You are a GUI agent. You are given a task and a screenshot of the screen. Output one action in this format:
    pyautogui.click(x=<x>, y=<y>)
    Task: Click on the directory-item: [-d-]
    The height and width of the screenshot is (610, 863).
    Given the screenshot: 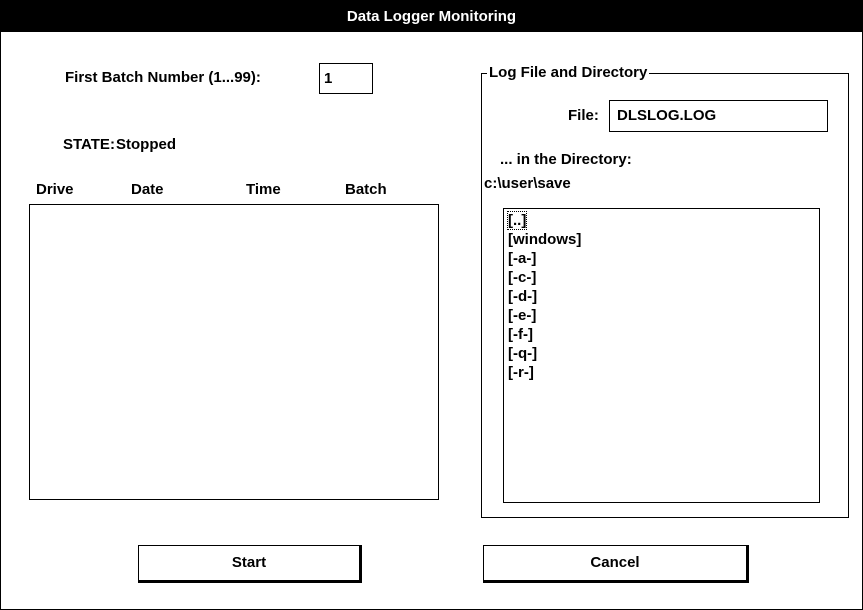 What is the action you would take?
    pyautogui.click(x=661, y=296)
    